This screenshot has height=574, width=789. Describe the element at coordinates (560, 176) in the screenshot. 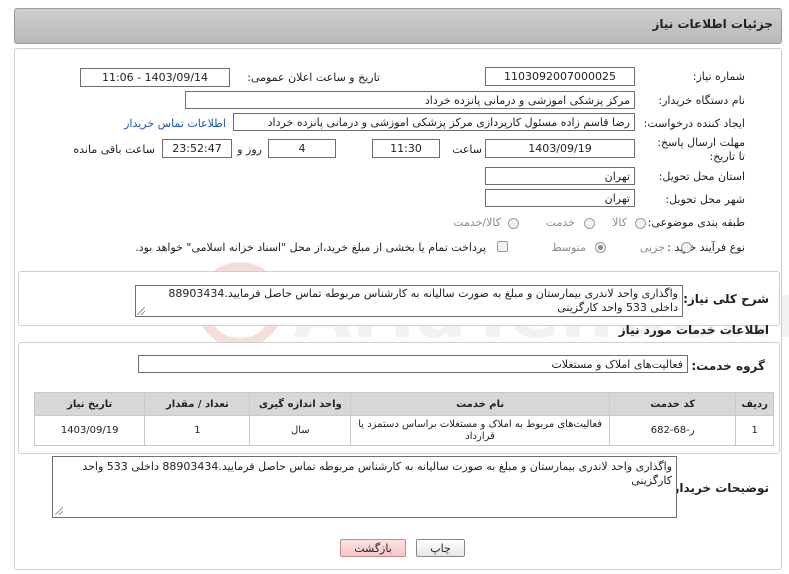

I see `province-field: تهران` at that location.